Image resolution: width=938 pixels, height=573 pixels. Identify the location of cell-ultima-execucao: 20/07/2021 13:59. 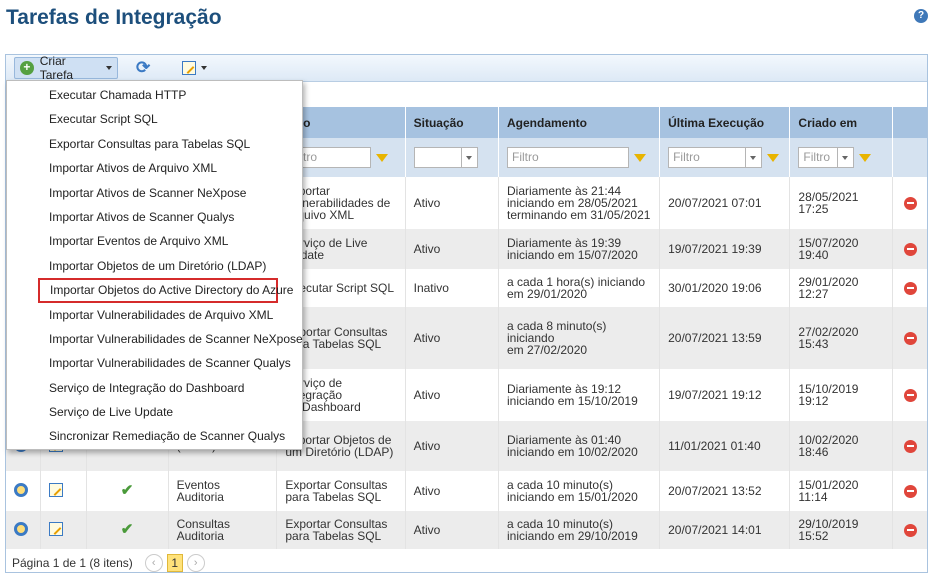
(725, 338).